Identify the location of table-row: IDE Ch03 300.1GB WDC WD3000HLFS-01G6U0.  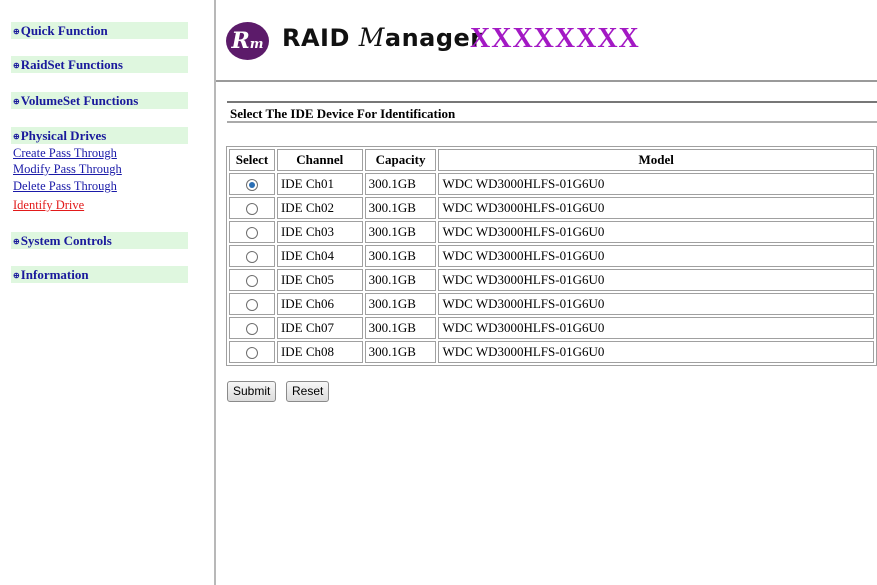
(551, 232).